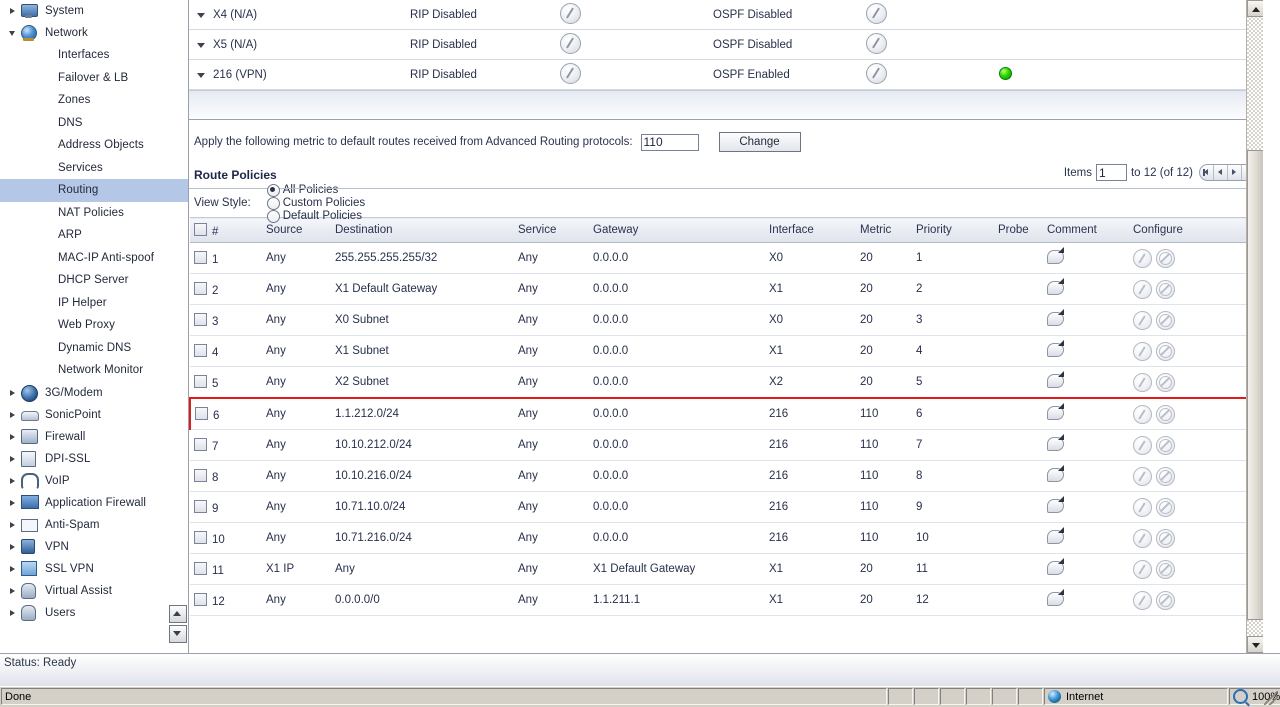 The width and height of the screenshot is (1280, 707). What do you see at coordinates (1136, 696) in the screenshot?
I see `security-zone-indicator: Internet` at bounding box center [1136, 696].